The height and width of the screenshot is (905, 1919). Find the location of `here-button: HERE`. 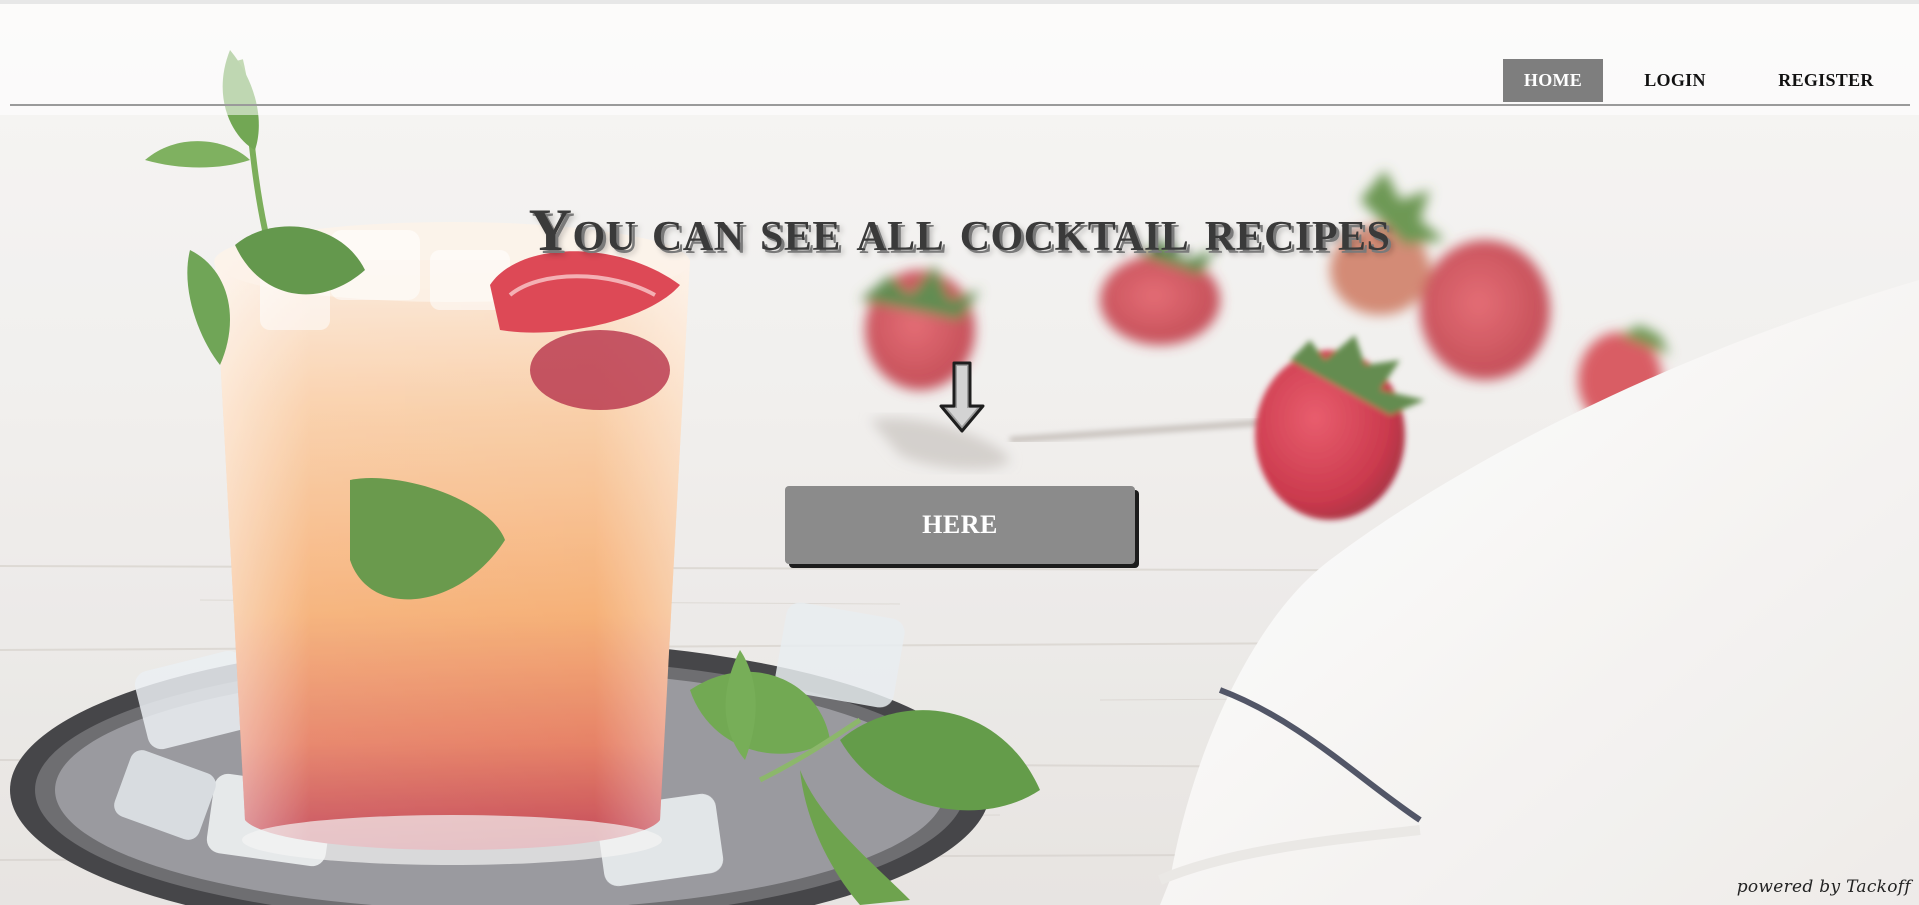

here-button: HERE is located at coordinates (960, 525).